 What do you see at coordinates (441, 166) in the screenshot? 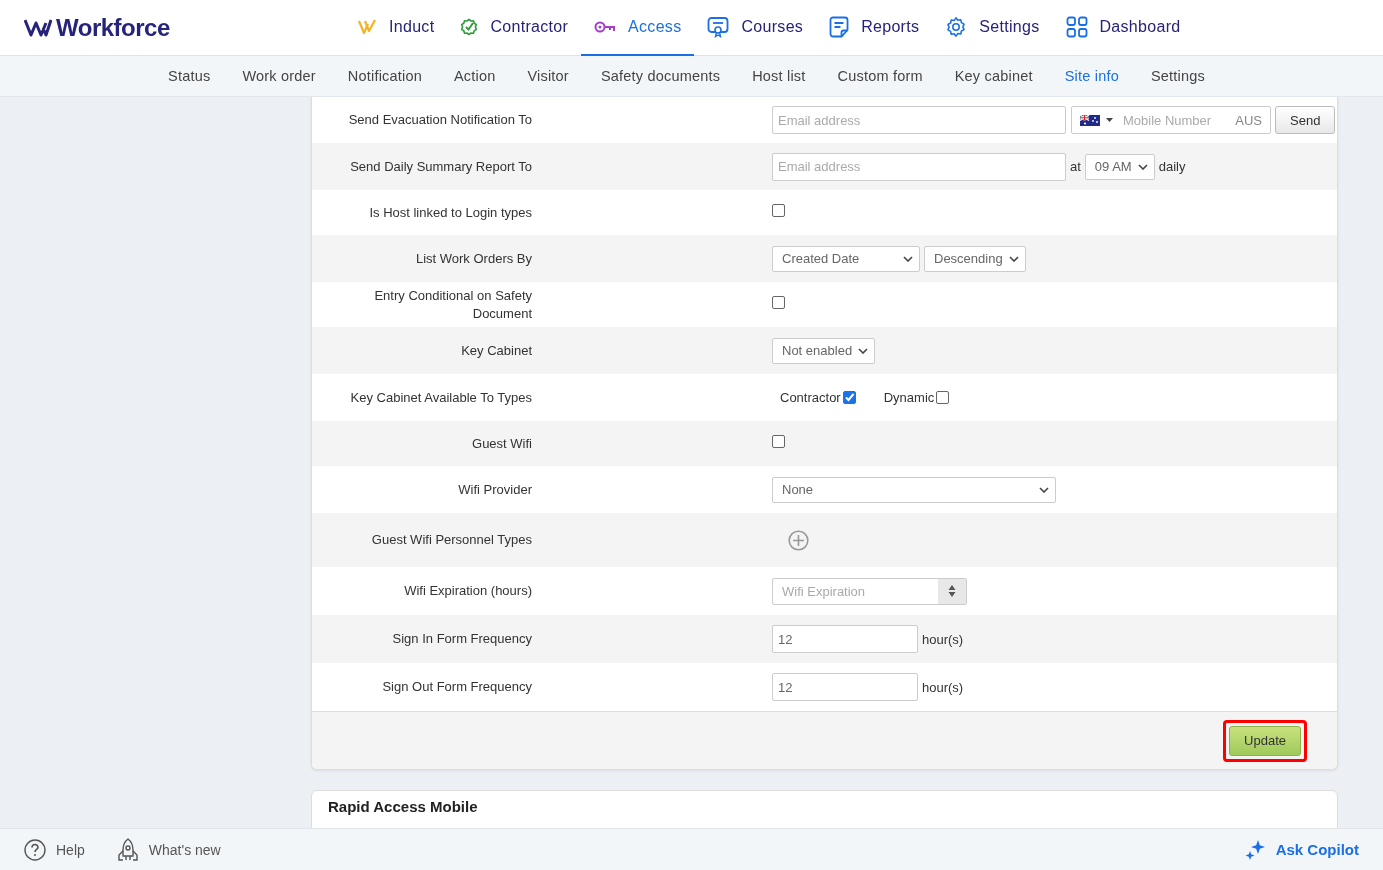
I see `field-label: Send Daily Summary Report To` at bounding box center [441, 166].